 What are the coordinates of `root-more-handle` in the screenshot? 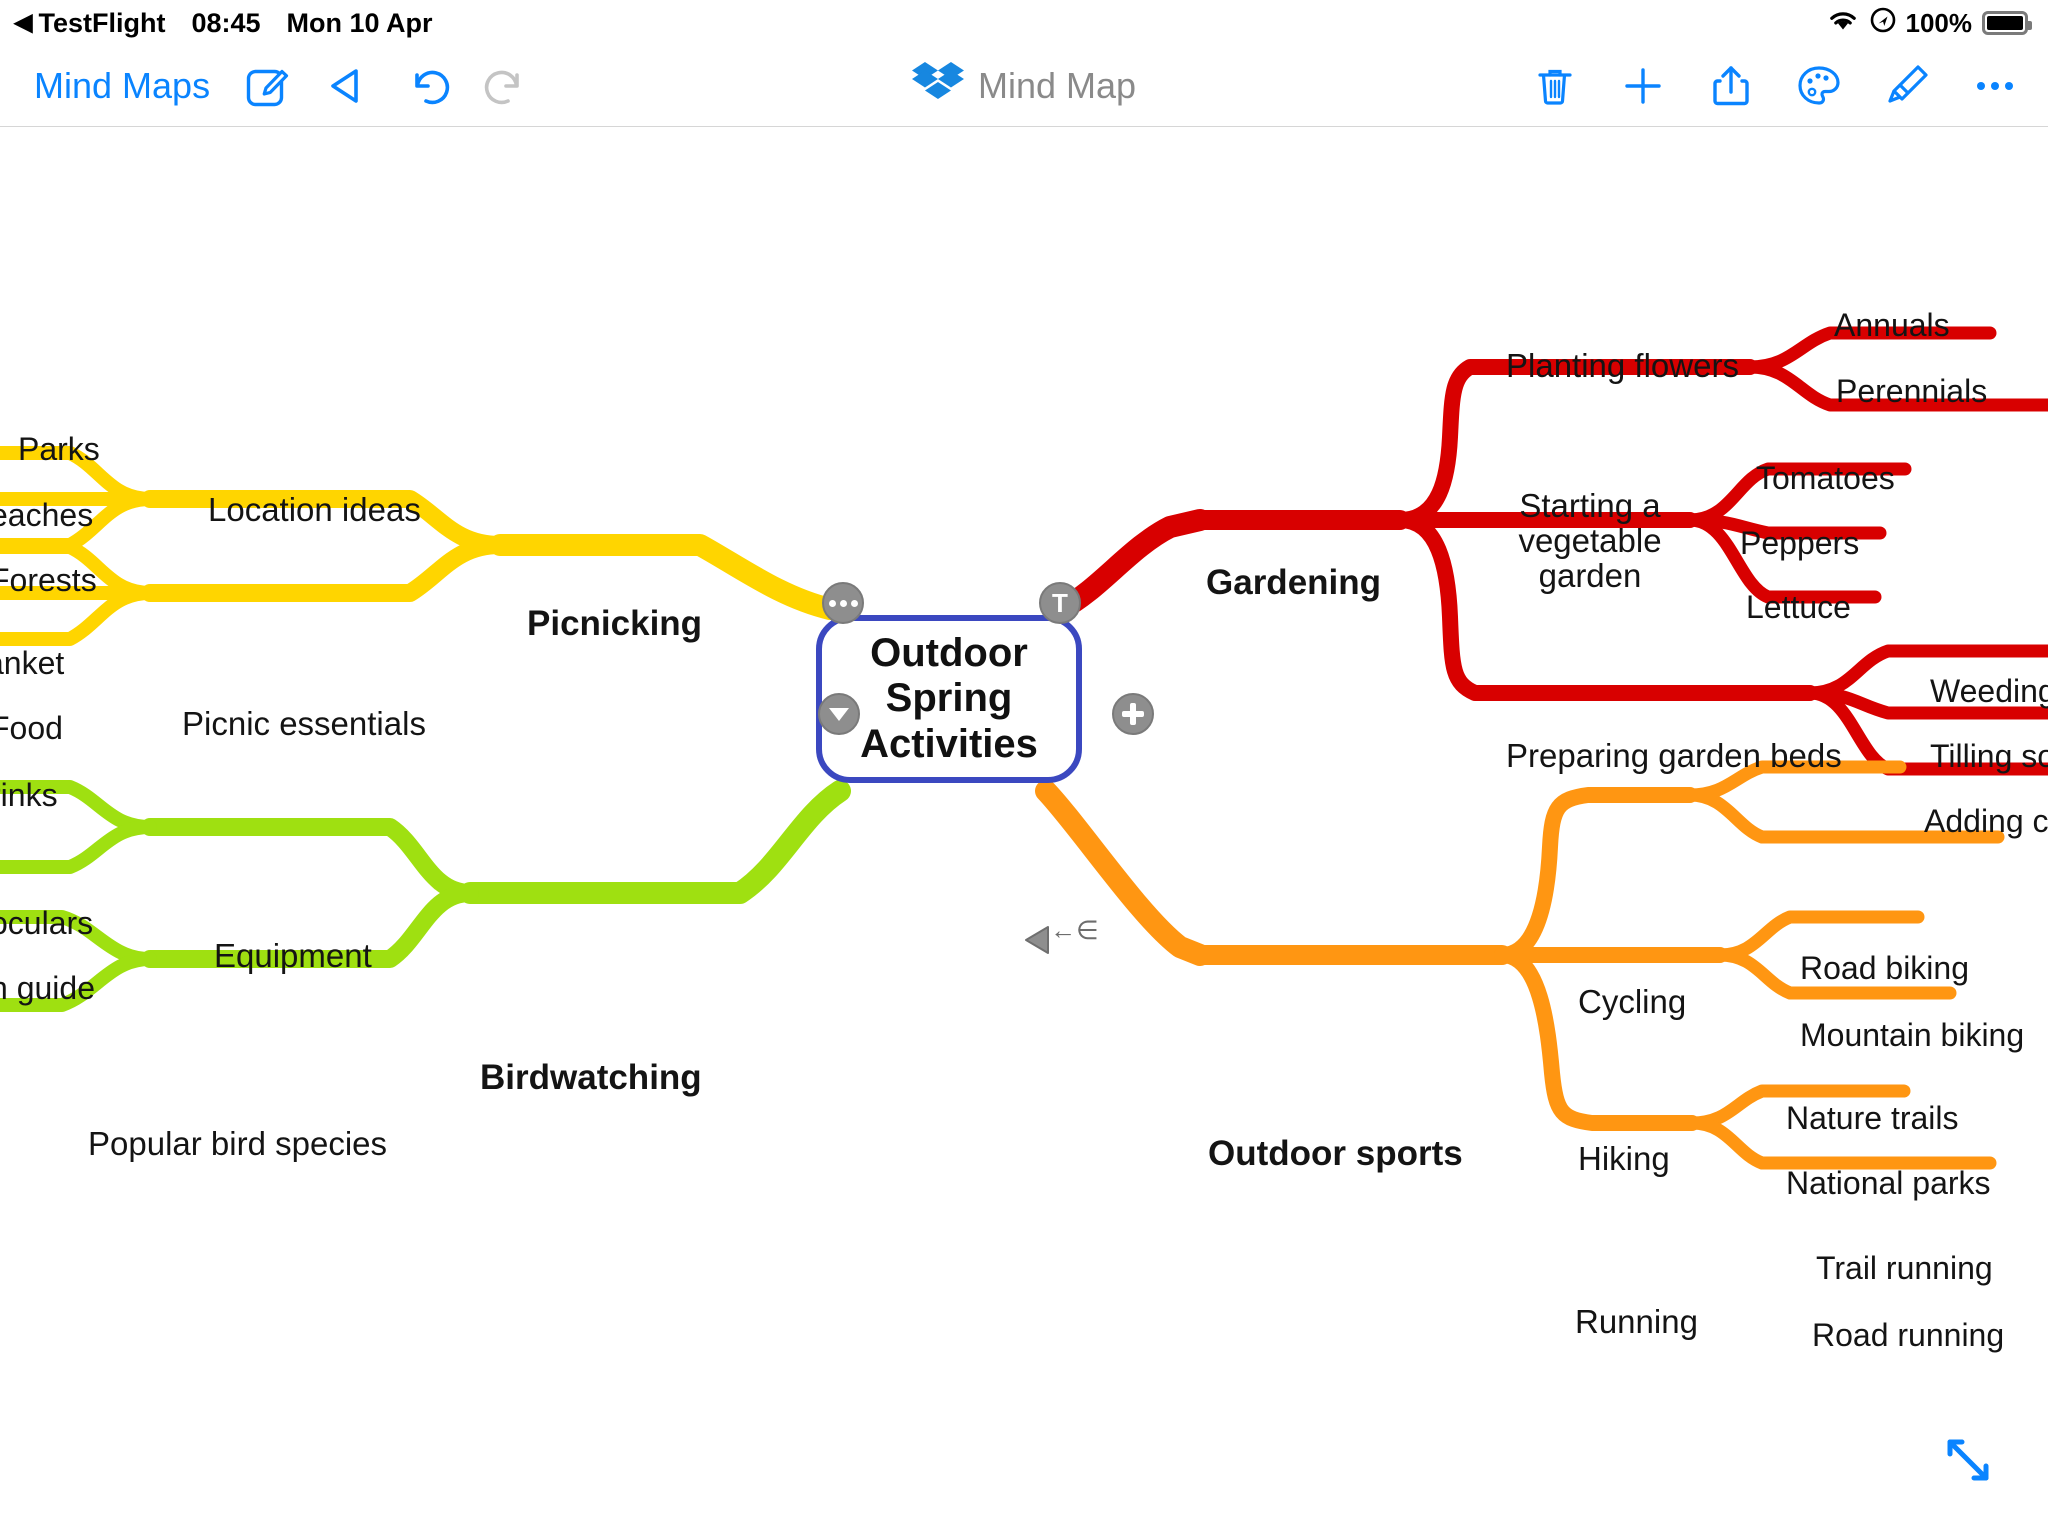 It's located at (843, 603).